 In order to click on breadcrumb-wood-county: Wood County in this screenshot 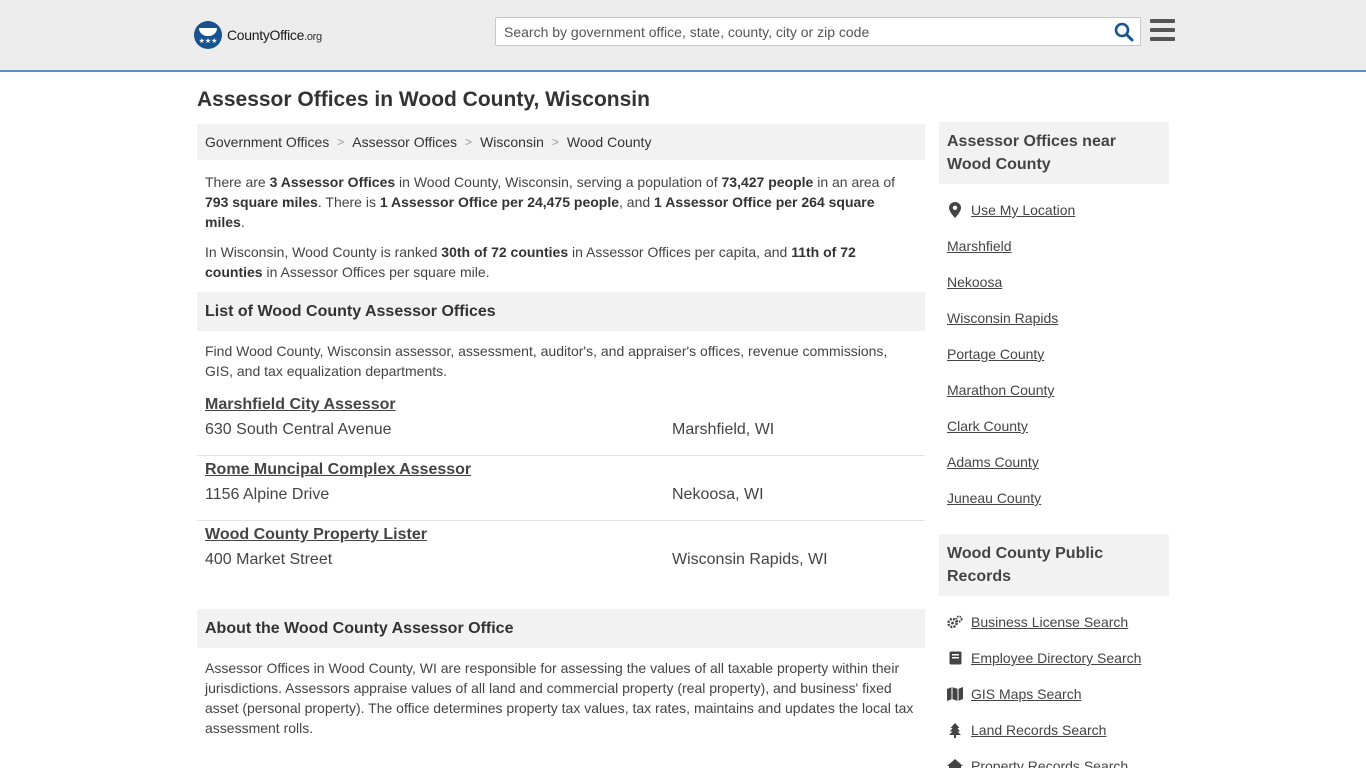, I will do `click(609, 142)`.